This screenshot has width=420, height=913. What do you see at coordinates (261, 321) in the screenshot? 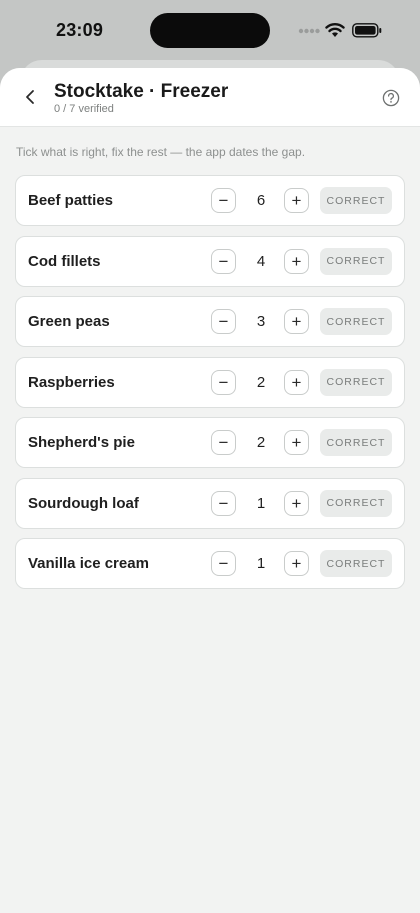
I see `item-quantity: 3` at bounding box center [261, 321].